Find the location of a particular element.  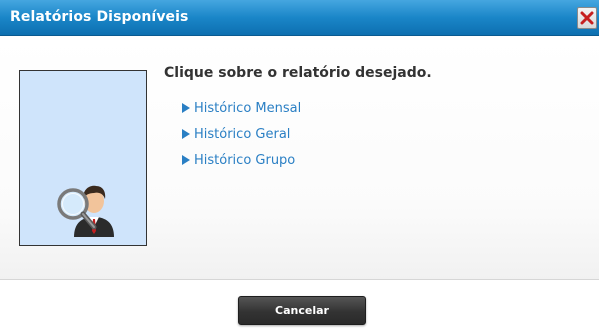

report-link-label: Histórico Grupo is located at coordinates (244, 160).